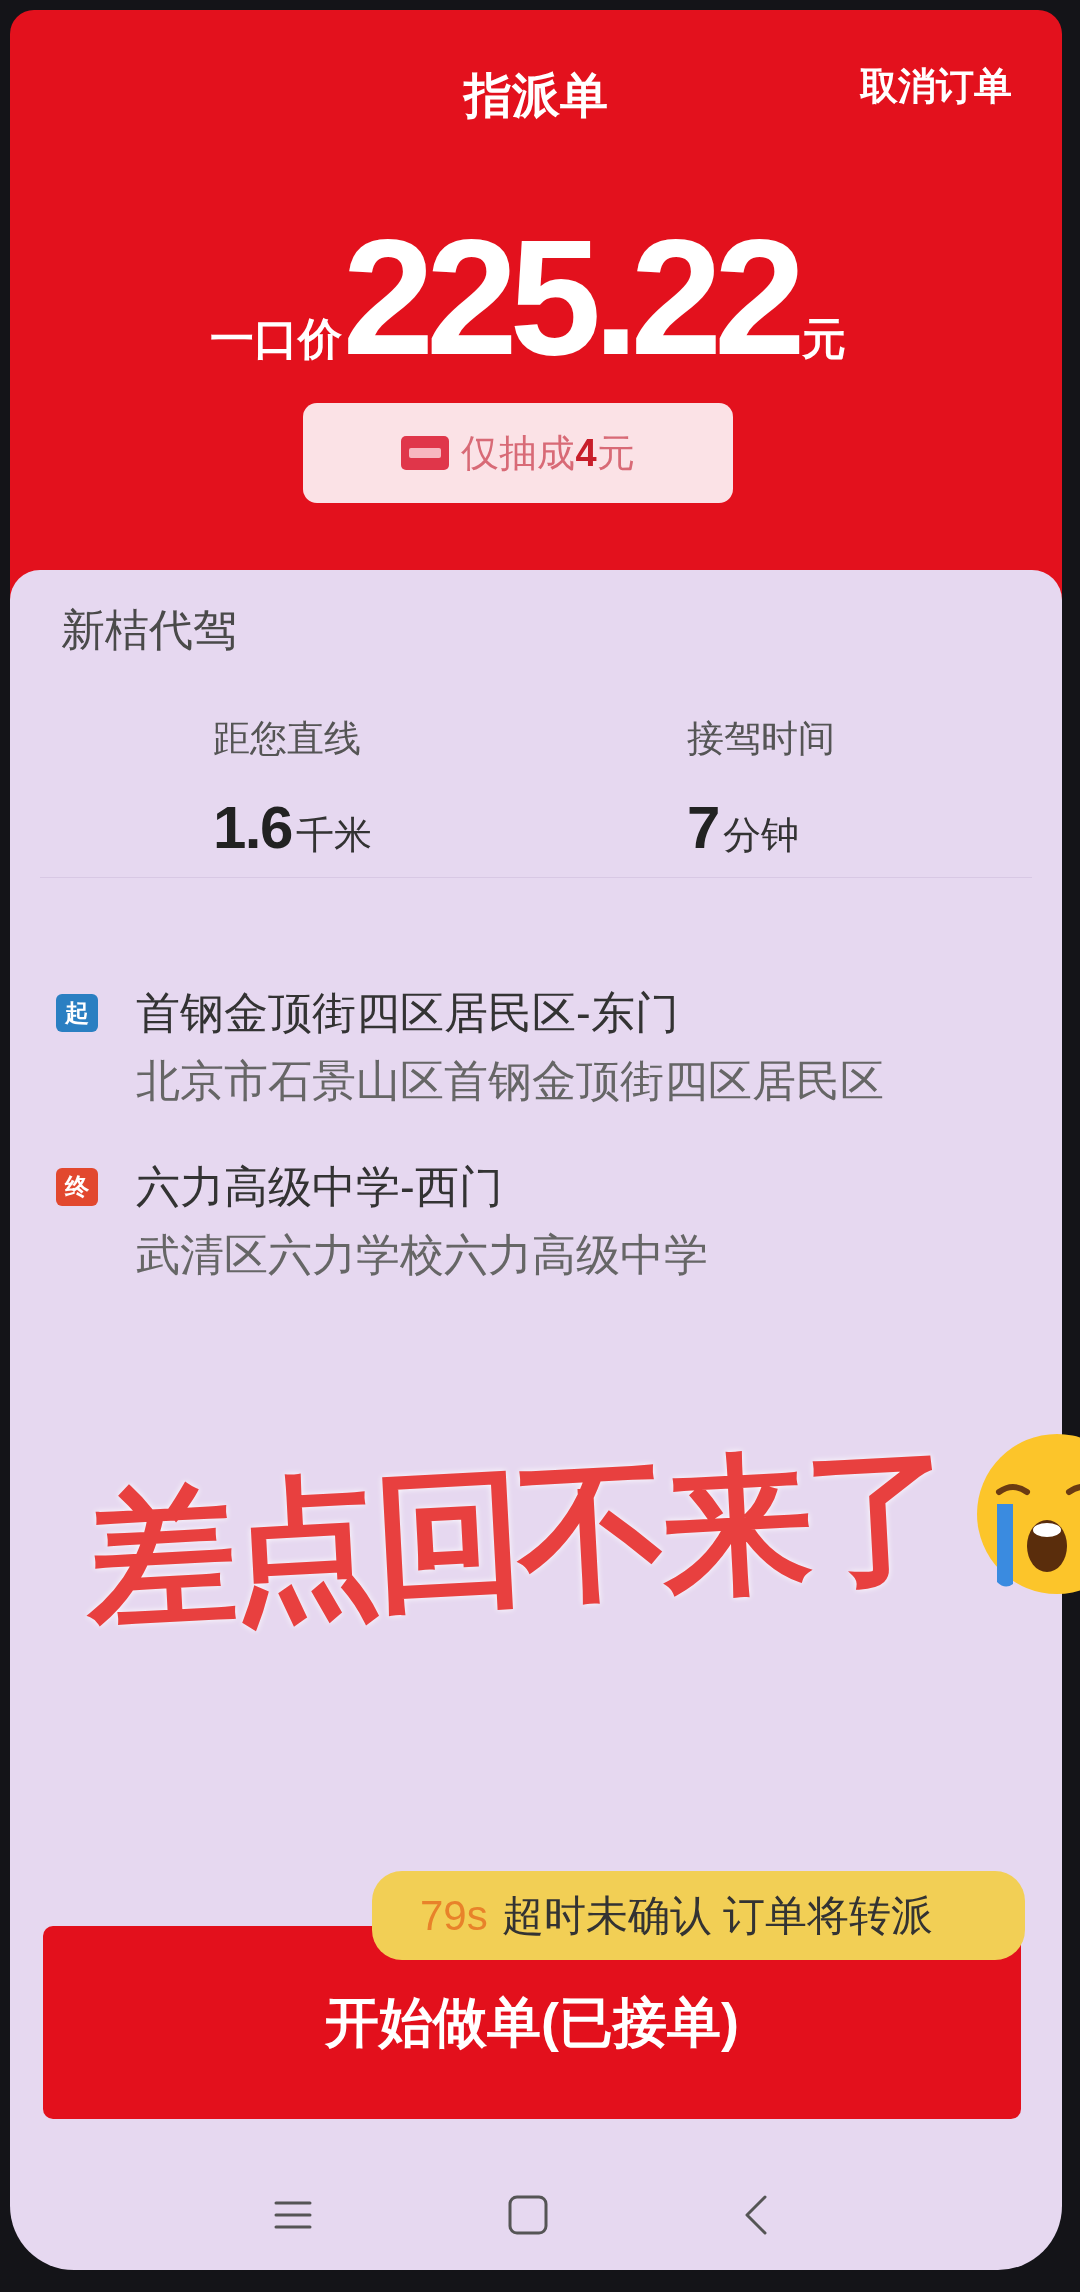 This screenshot has height=2292, width=1080. Describe the element at coordinates (936, 86) in the screenshot. I see `cancel-order-button: 取消订单` at that location.